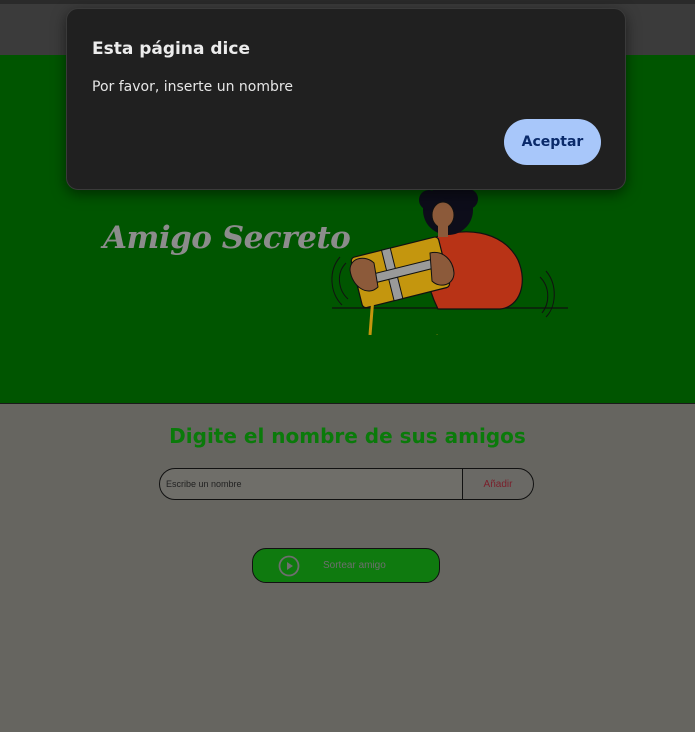  Describe the element at coordinates (552, 142) in the screenshot. I see `accept-button: Aceptar` at that location.